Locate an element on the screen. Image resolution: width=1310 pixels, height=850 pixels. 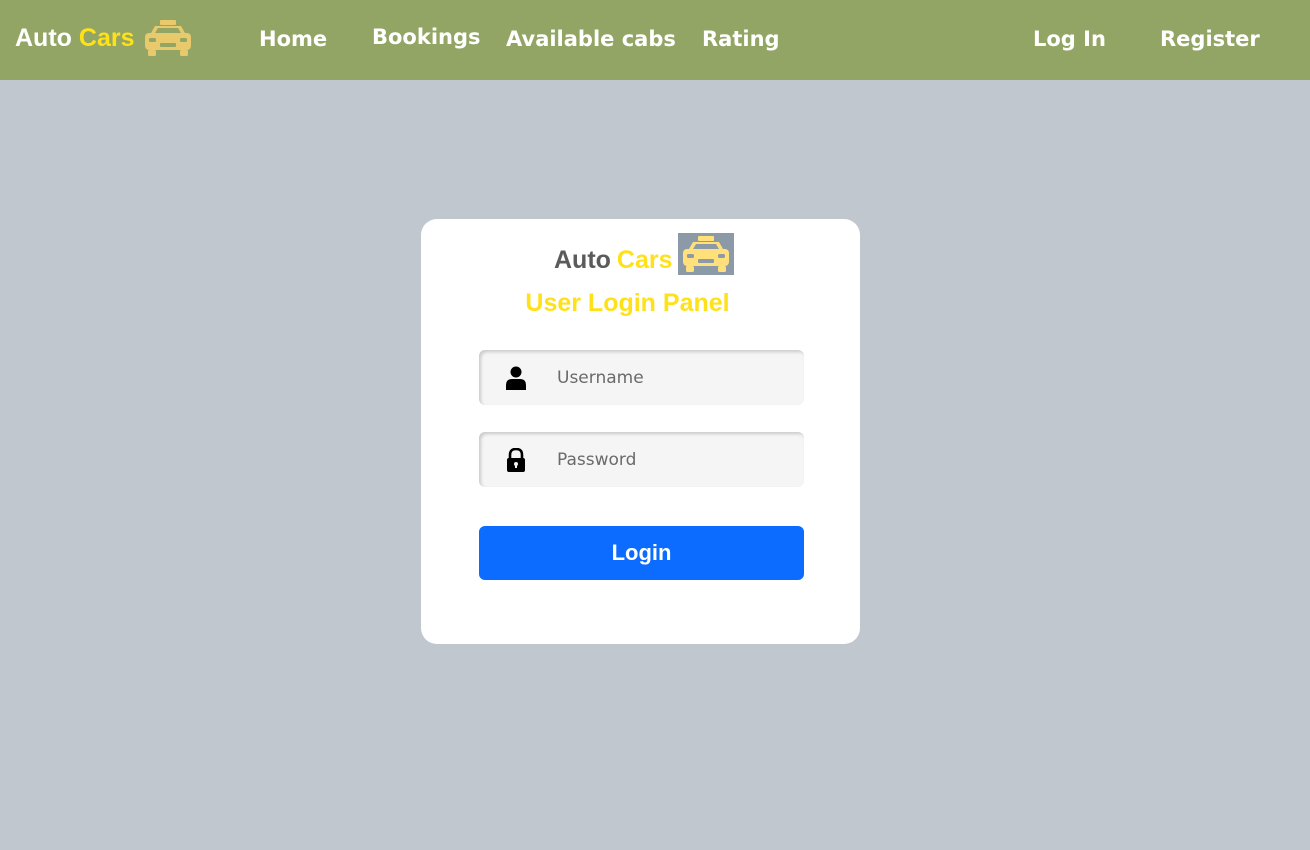
password-input is located at coordinates (677, 459).